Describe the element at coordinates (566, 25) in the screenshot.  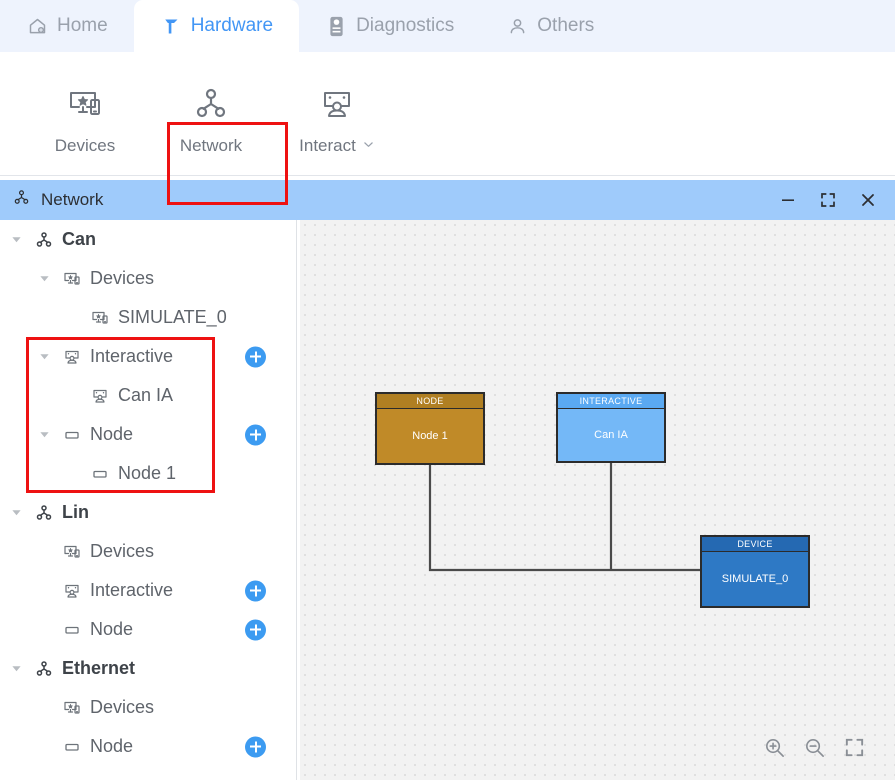
I see `tab-others-label: Others` at that location.